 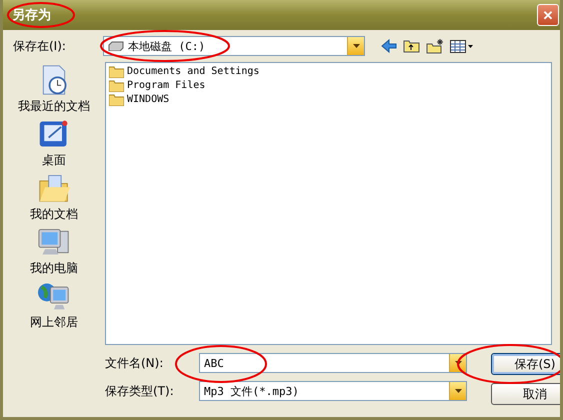 I want to click on back-arrow-icon, so click(x=389, y=46).